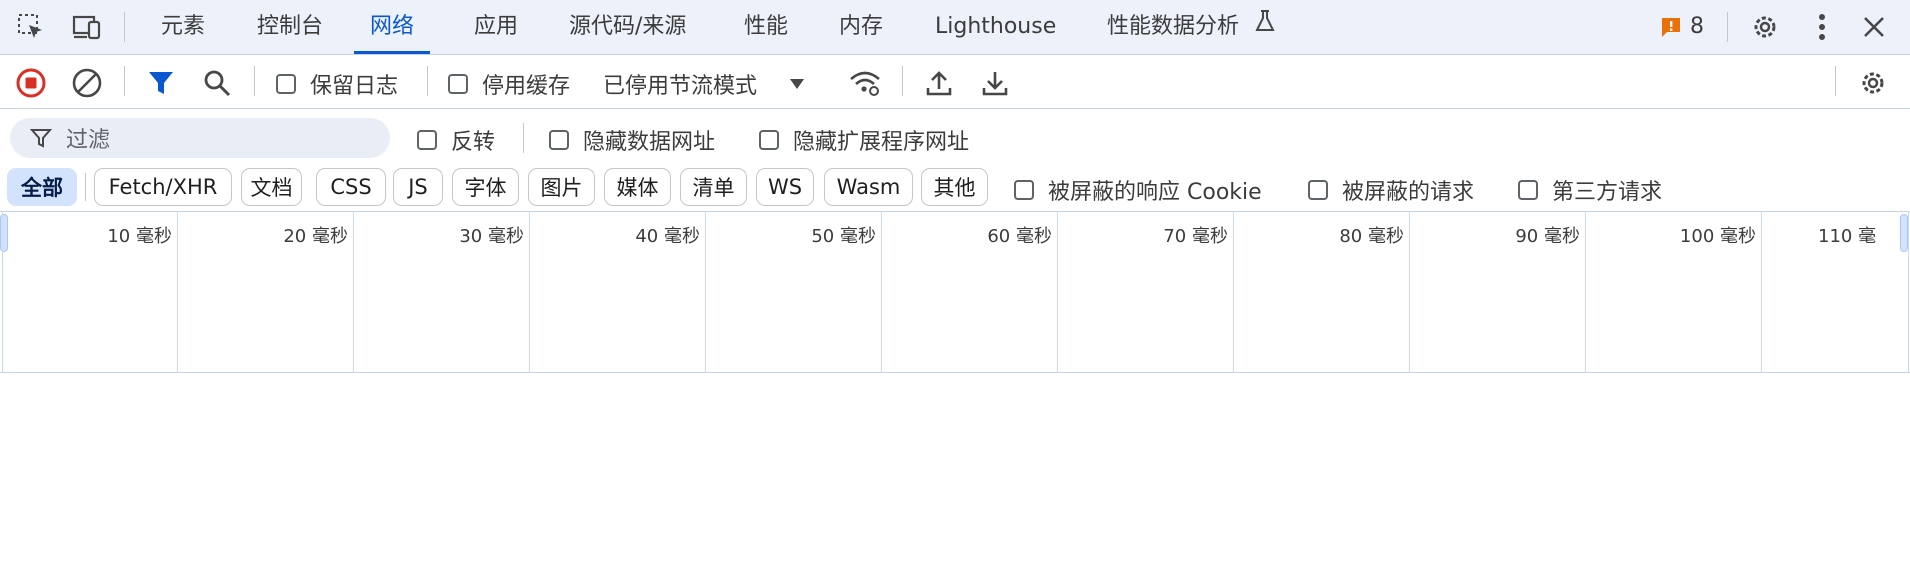 This screenshot has height=582, width=1910. What do you see at coordinates (1874, 27) in the screenshot?
I see `close-devtools-icon` at bounding box center [1874, 27].